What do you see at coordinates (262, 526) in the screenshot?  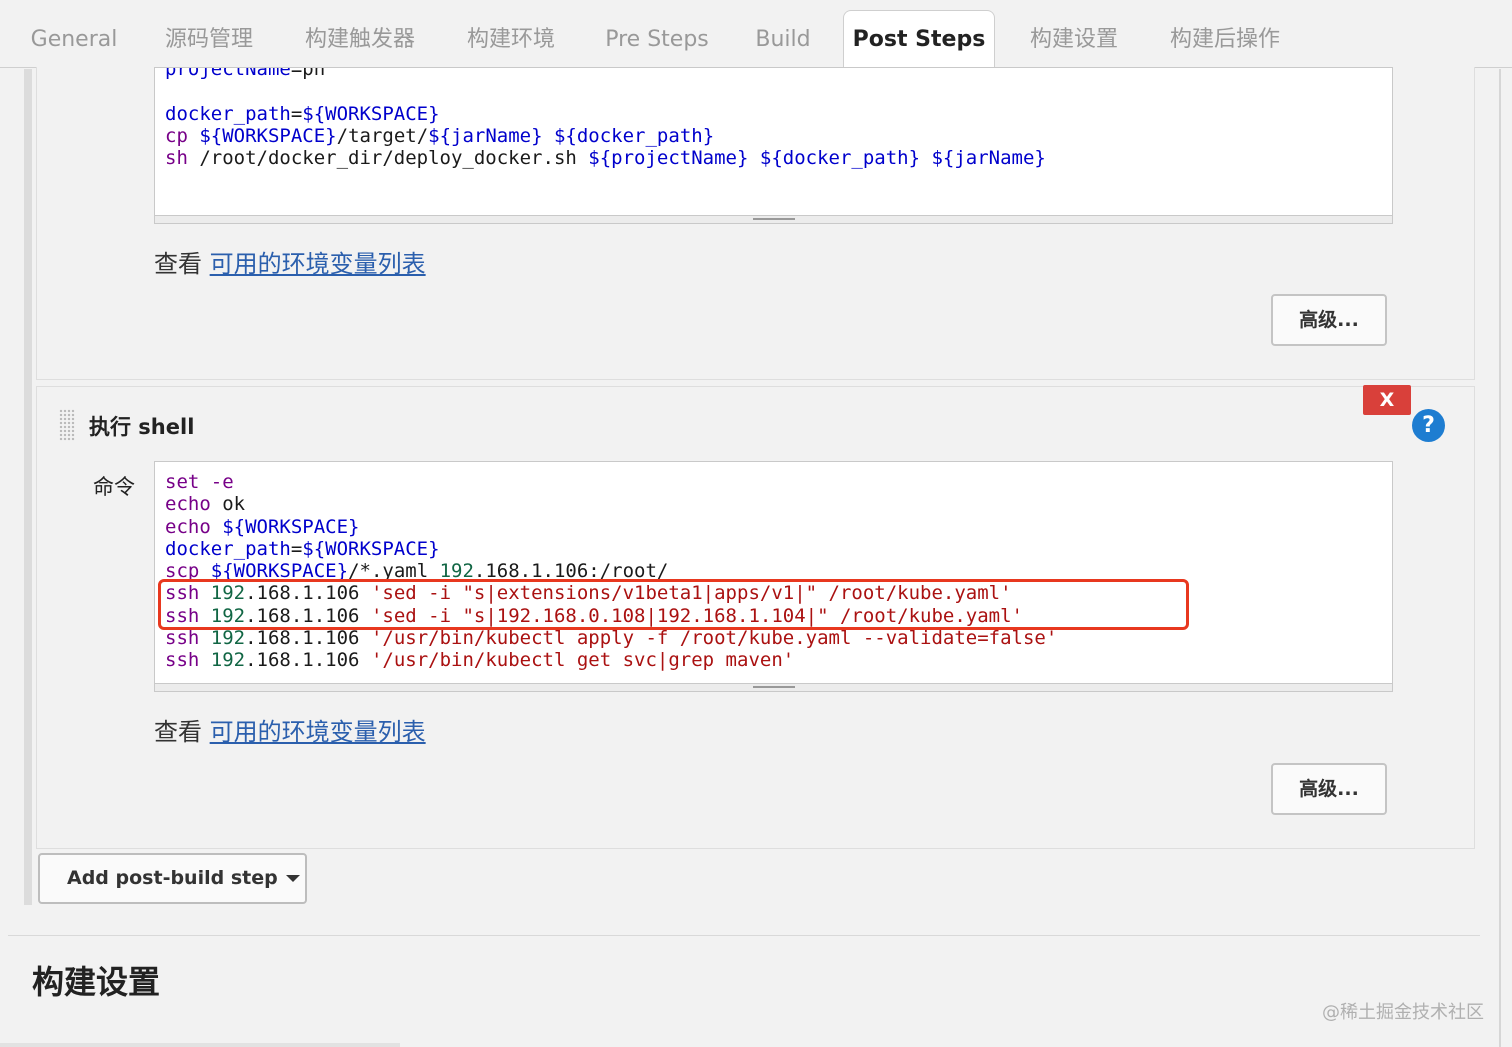 I see `code-line: echo ${WORKSPACE}` at bounding box center [262, 526].